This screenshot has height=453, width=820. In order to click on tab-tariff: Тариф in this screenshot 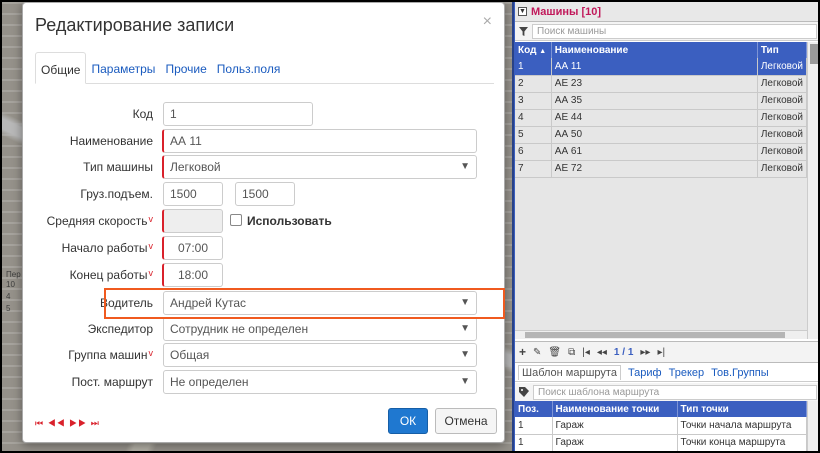, I will do `click(645, 373)`.